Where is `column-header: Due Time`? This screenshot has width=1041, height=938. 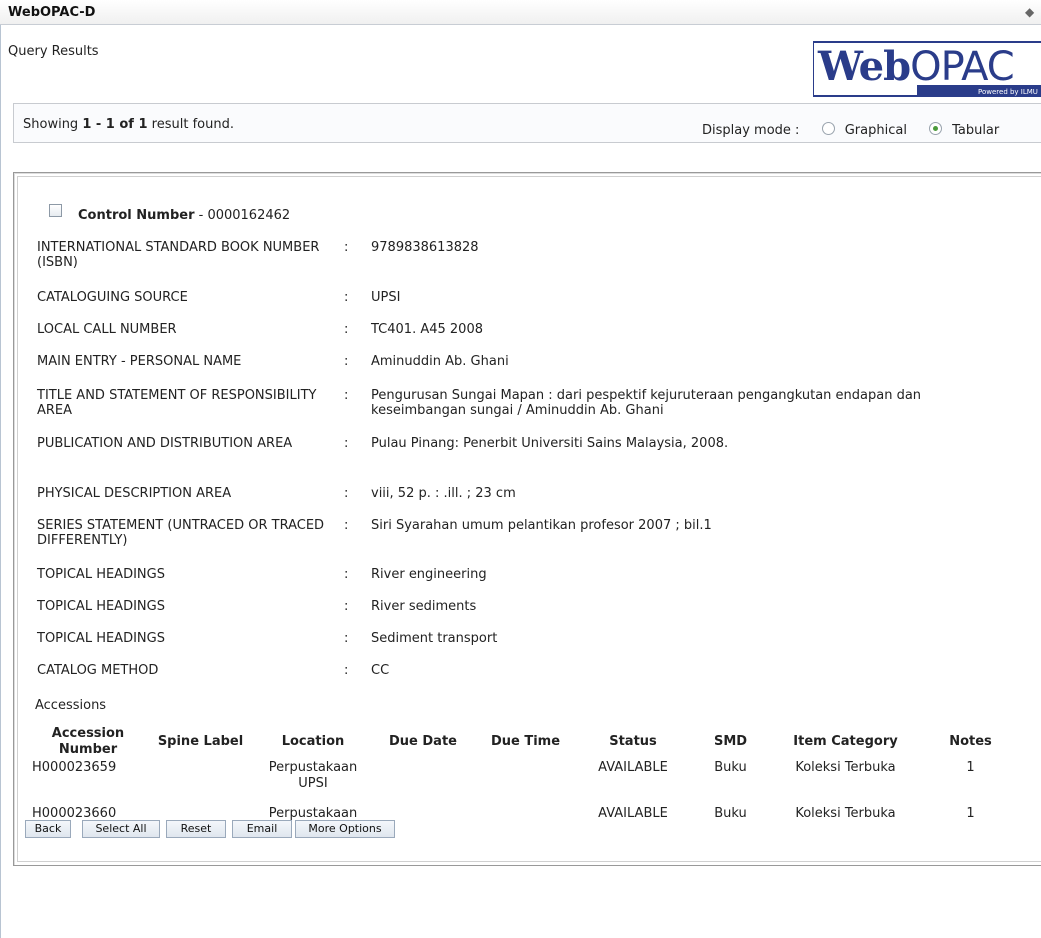 column-header: Due Time is located at coordinates (525, 741).